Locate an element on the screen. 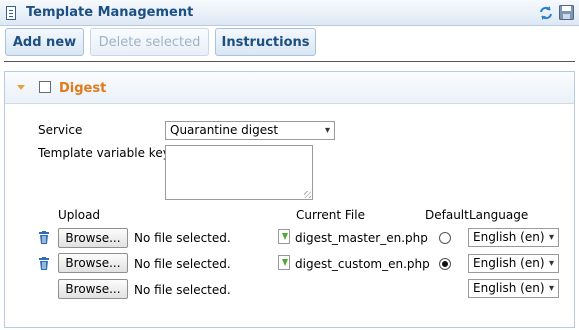 Image resolution: width=579 pixels, height=330 pixels. current-file-header: Current File is located at coordinates (330, 215).